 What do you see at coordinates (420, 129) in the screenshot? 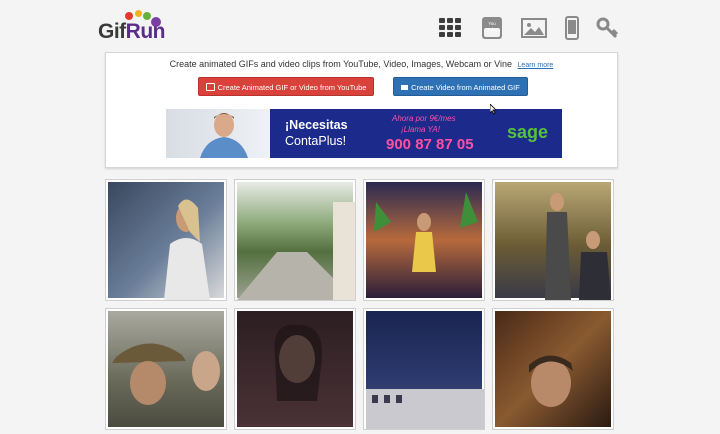
I see `ad-offer-call: ¡Llama YA!` at bounding box center [420, 129].